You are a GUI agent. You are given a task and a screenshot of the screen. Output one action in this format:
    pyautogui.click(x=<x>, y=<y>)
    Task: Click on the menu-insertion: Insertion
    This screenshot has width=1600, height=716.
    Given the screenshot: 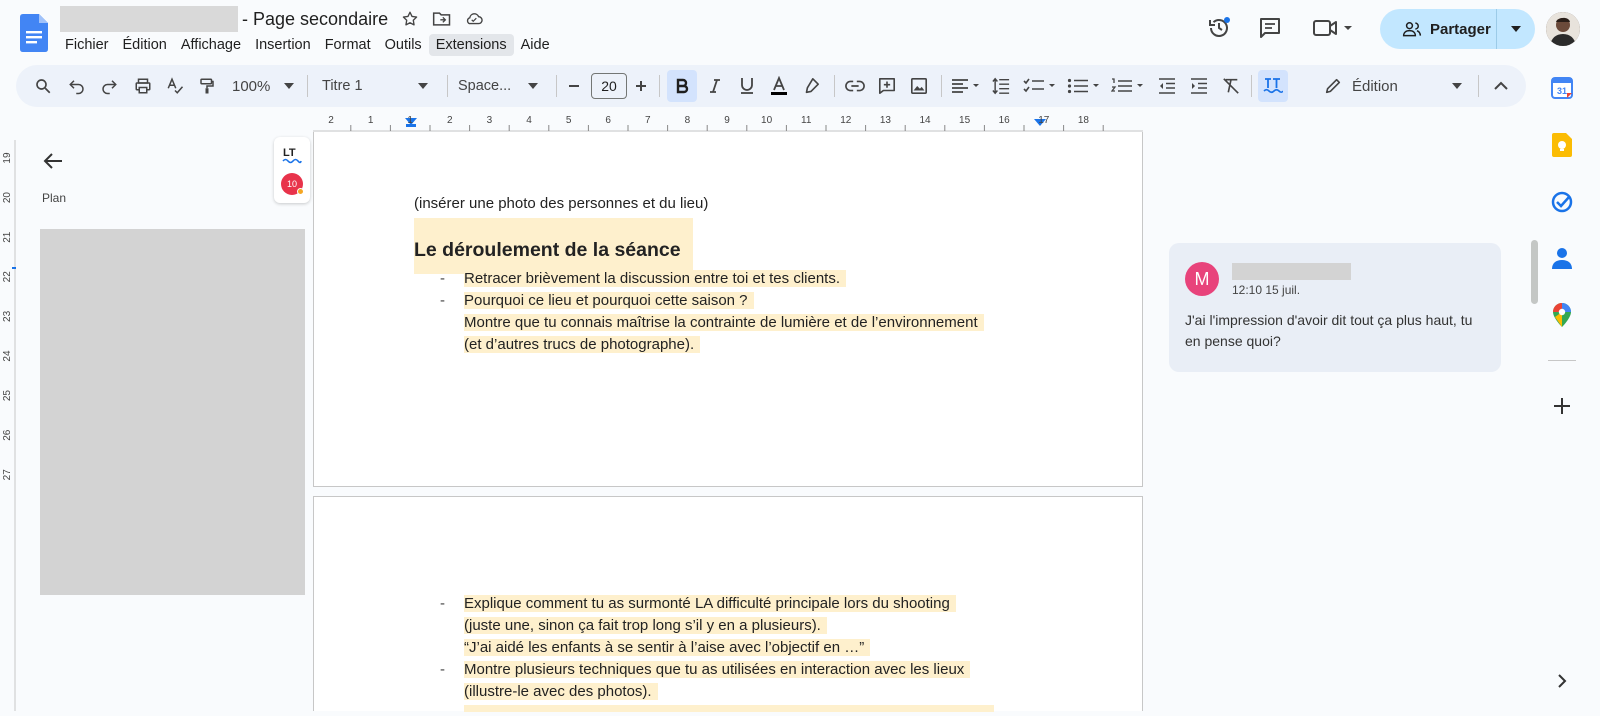 What is the action you would take?
    pyautogui.click(x=283, y=45)
    